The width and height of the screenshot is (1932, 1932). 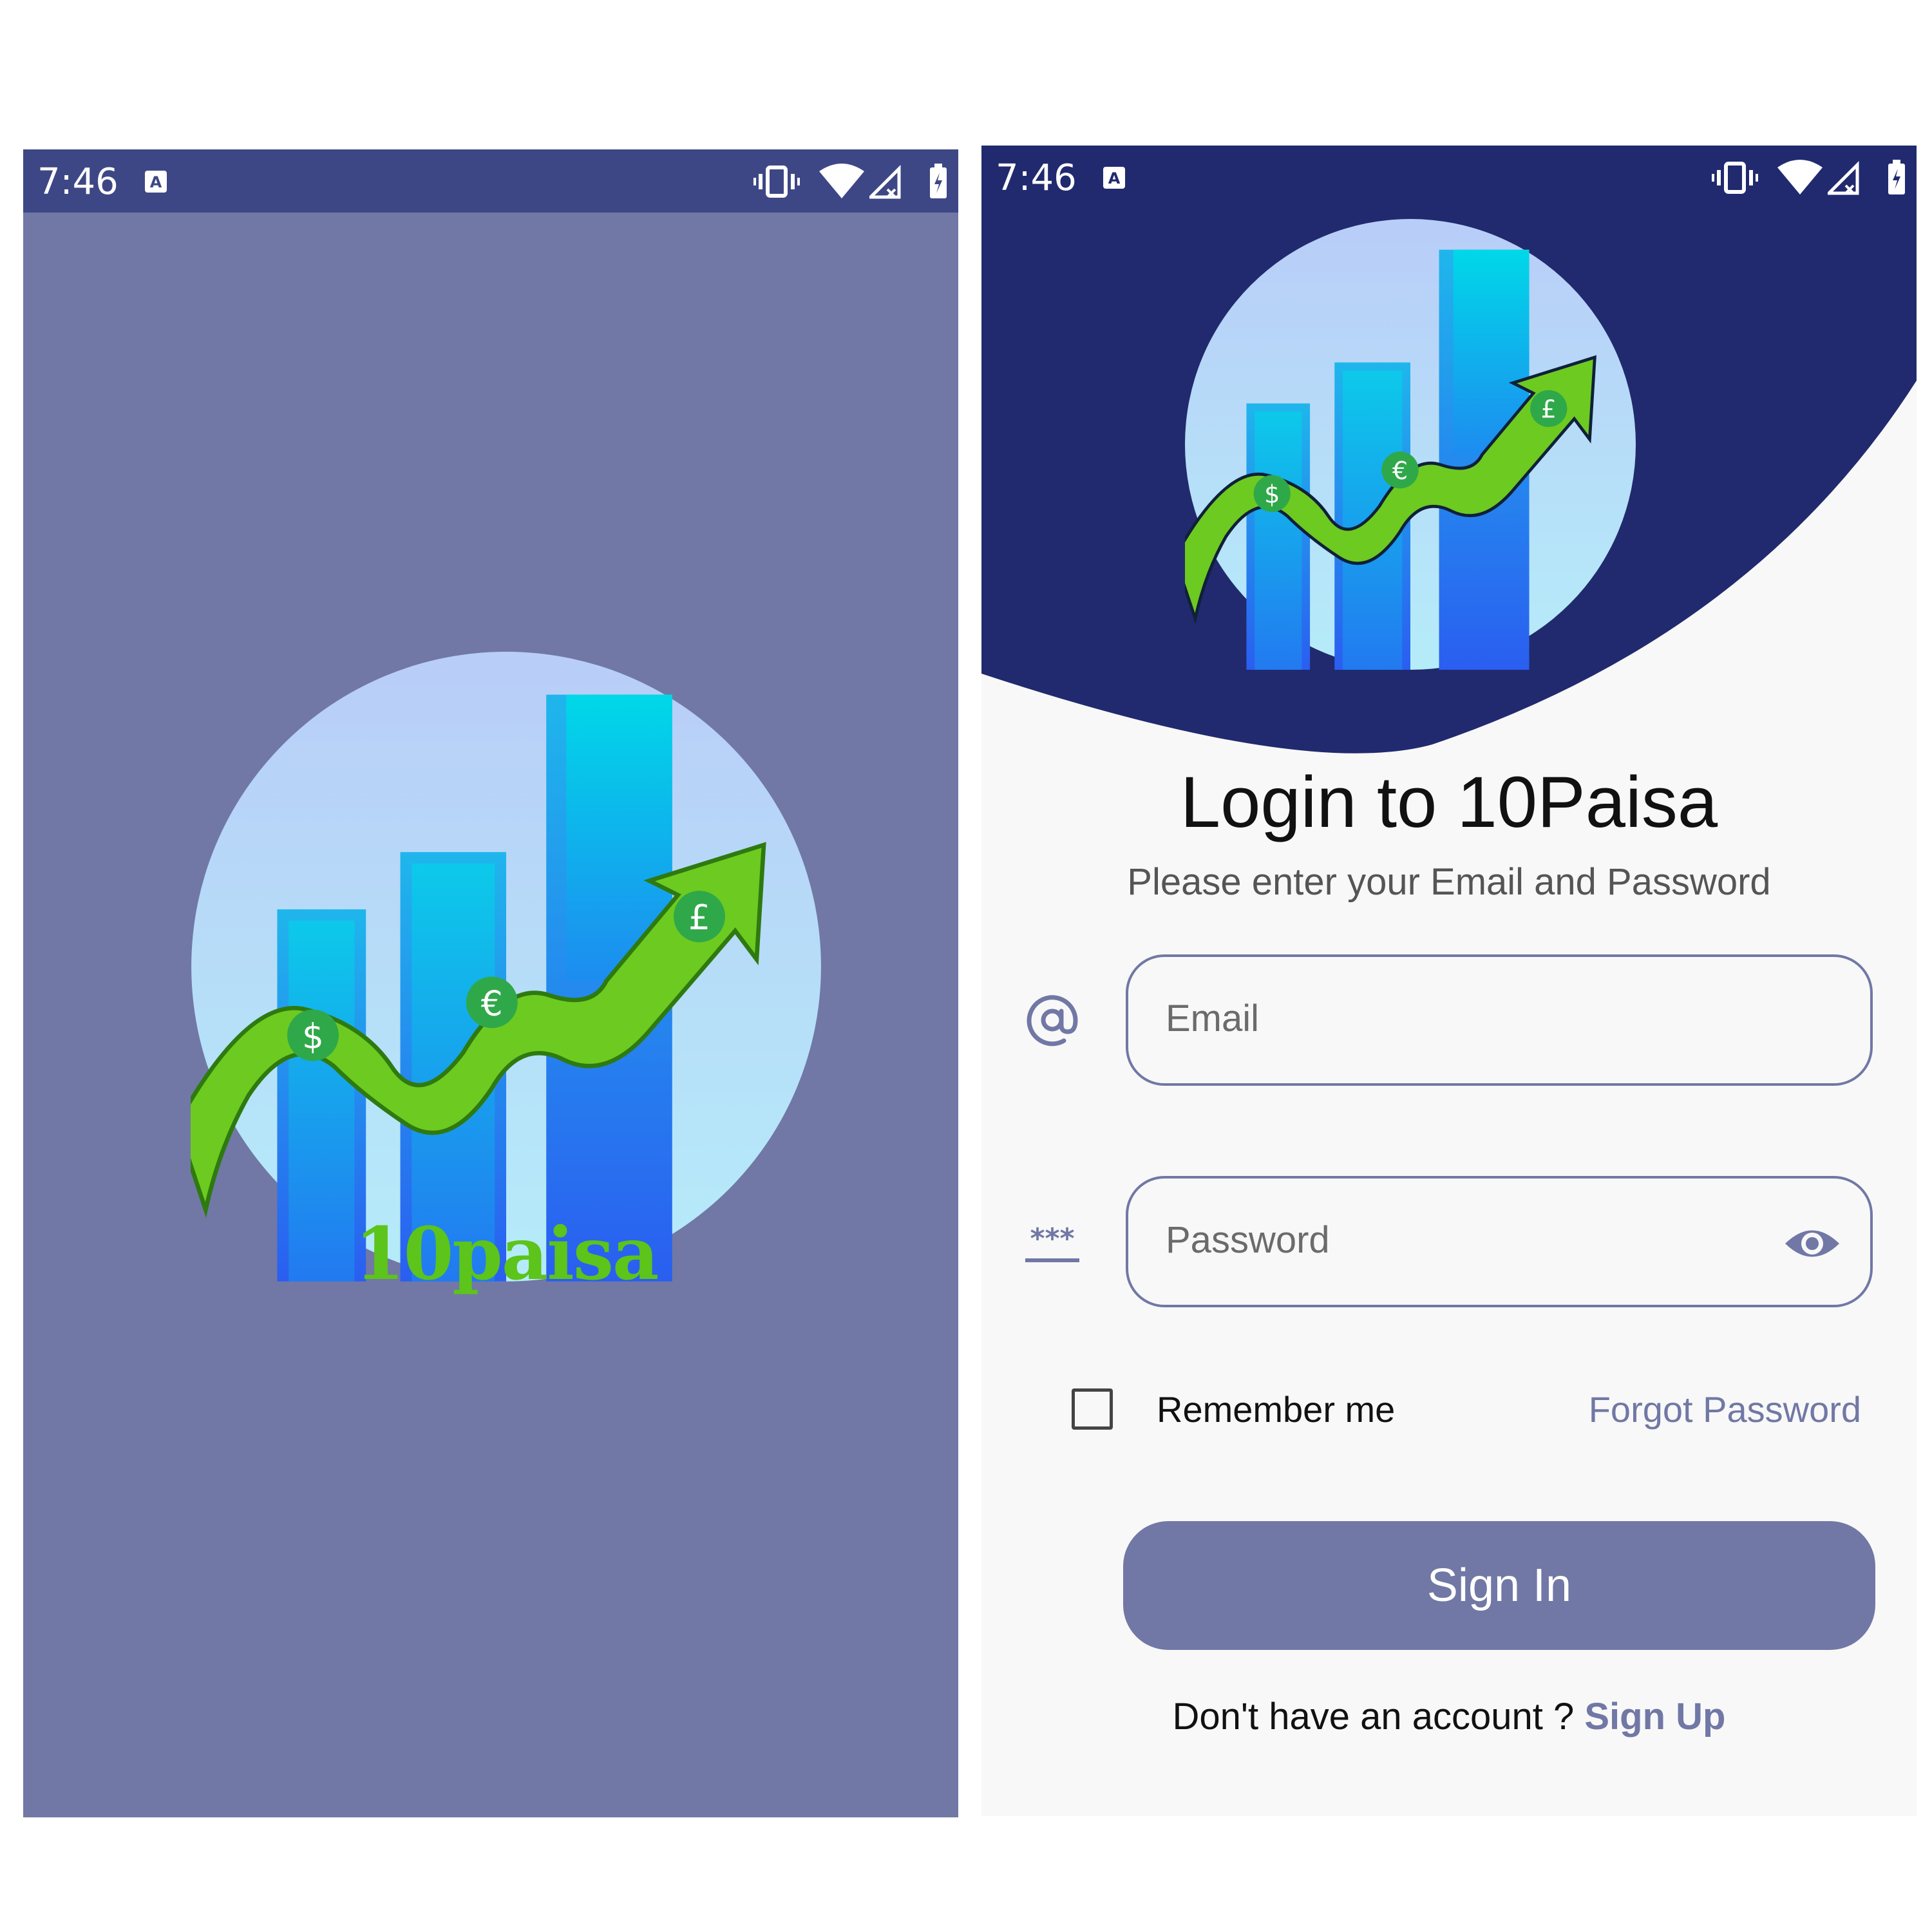 I want to click on app-logo: $ € £, so click(x=1405, y=449).